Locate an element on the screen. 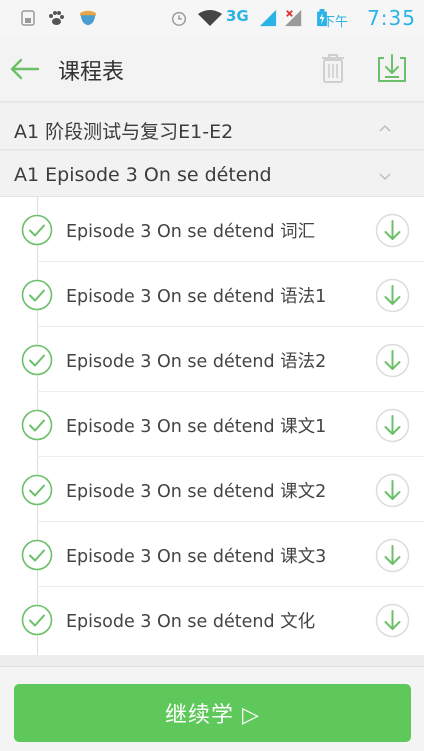 This screenshot has height=751, width=424. alarm-icon is located at coordinates (179, 18).